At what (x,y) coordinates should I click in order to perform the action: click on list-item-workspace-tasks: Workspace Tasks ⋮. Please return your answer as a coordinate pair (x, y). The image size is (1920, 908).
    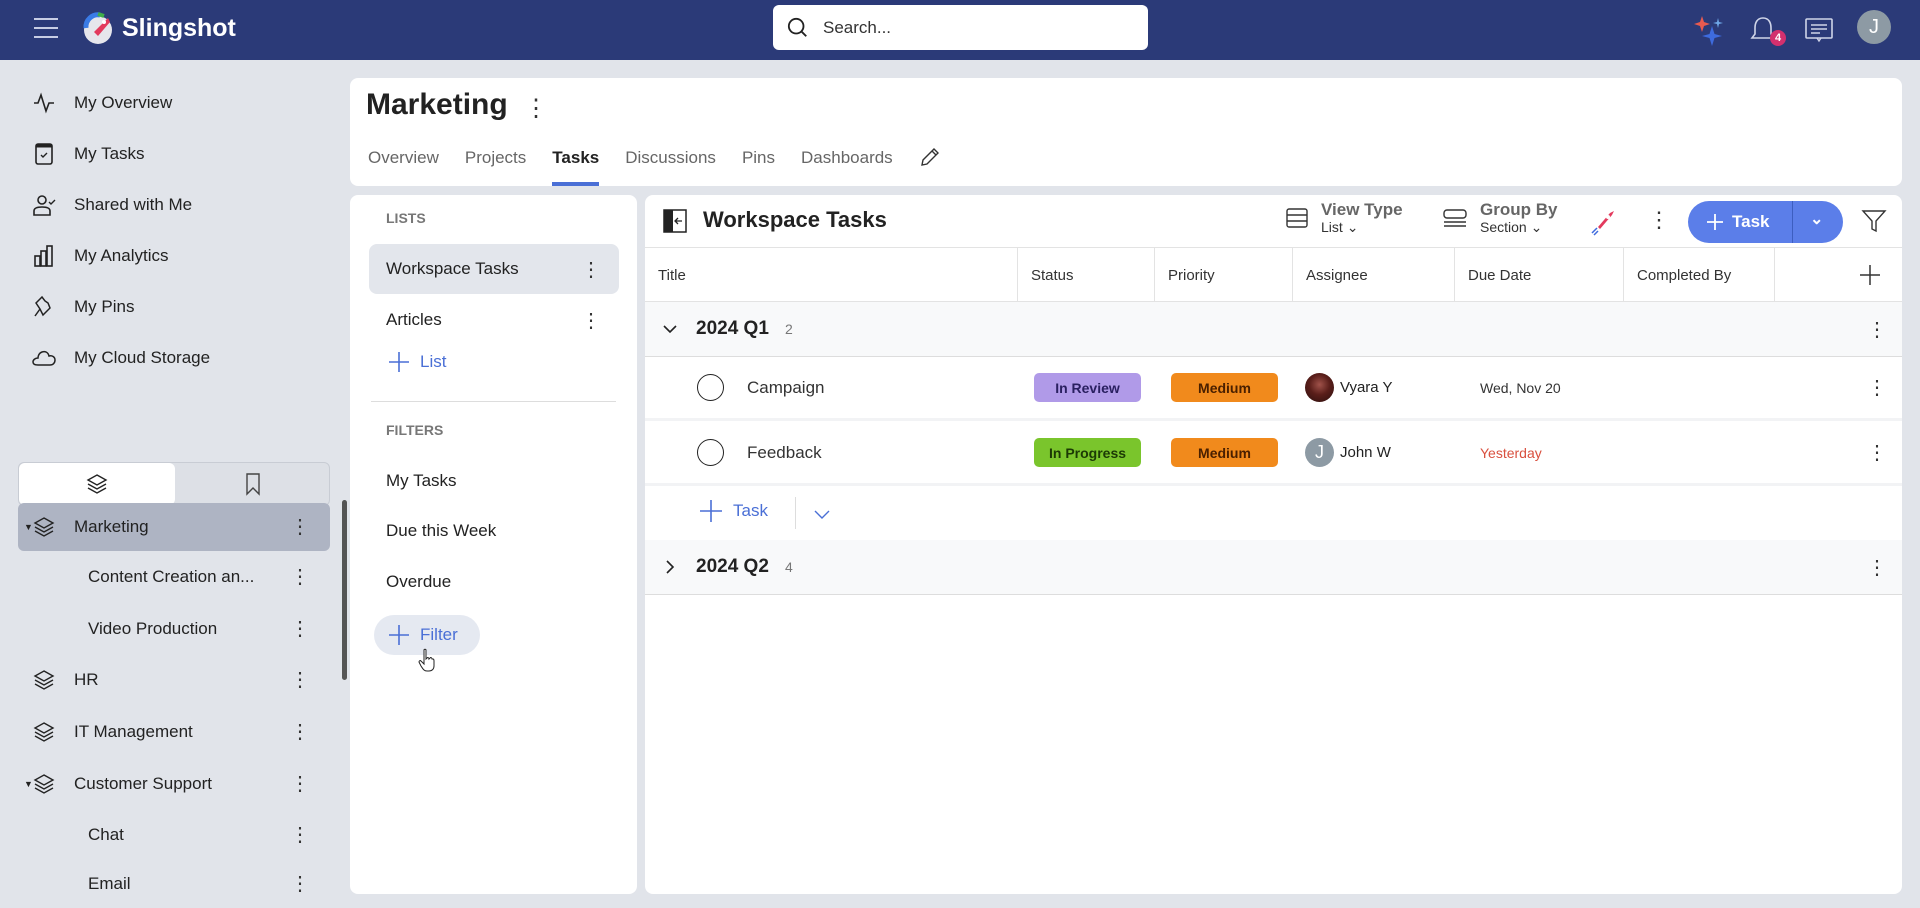
    Looking at the image, I should click on (494, 269).